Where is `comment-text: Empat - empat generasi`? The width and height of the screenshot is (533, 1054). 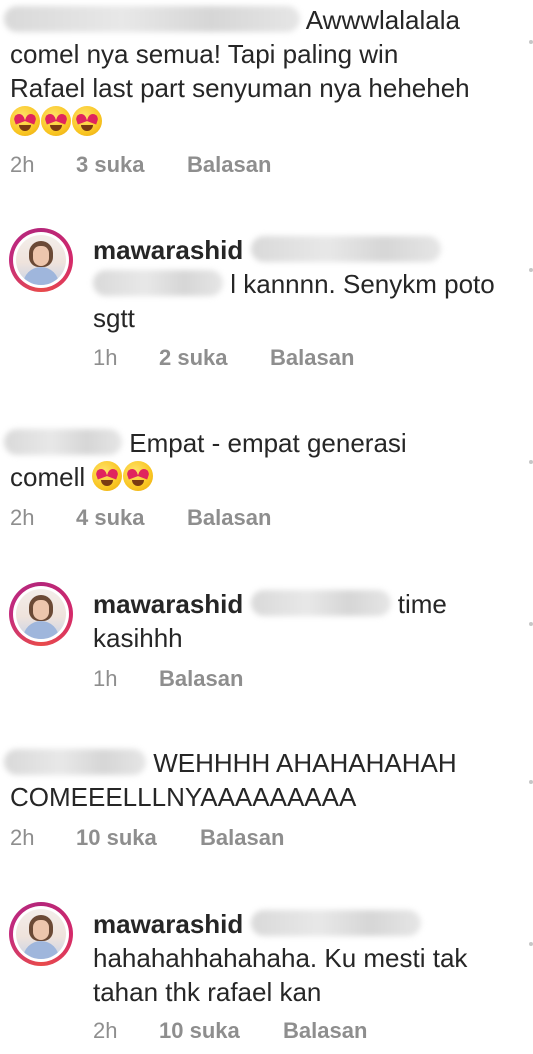 comment-text: Empat - empat generasi is located at coordinates (205, 443).